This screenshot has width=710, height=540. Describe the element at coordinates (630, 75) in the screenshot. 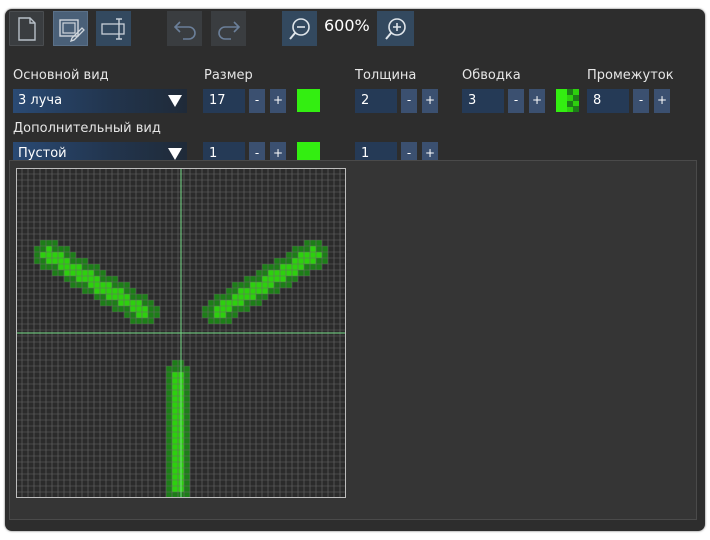

I see `gap-label: Промежуток` at that location.